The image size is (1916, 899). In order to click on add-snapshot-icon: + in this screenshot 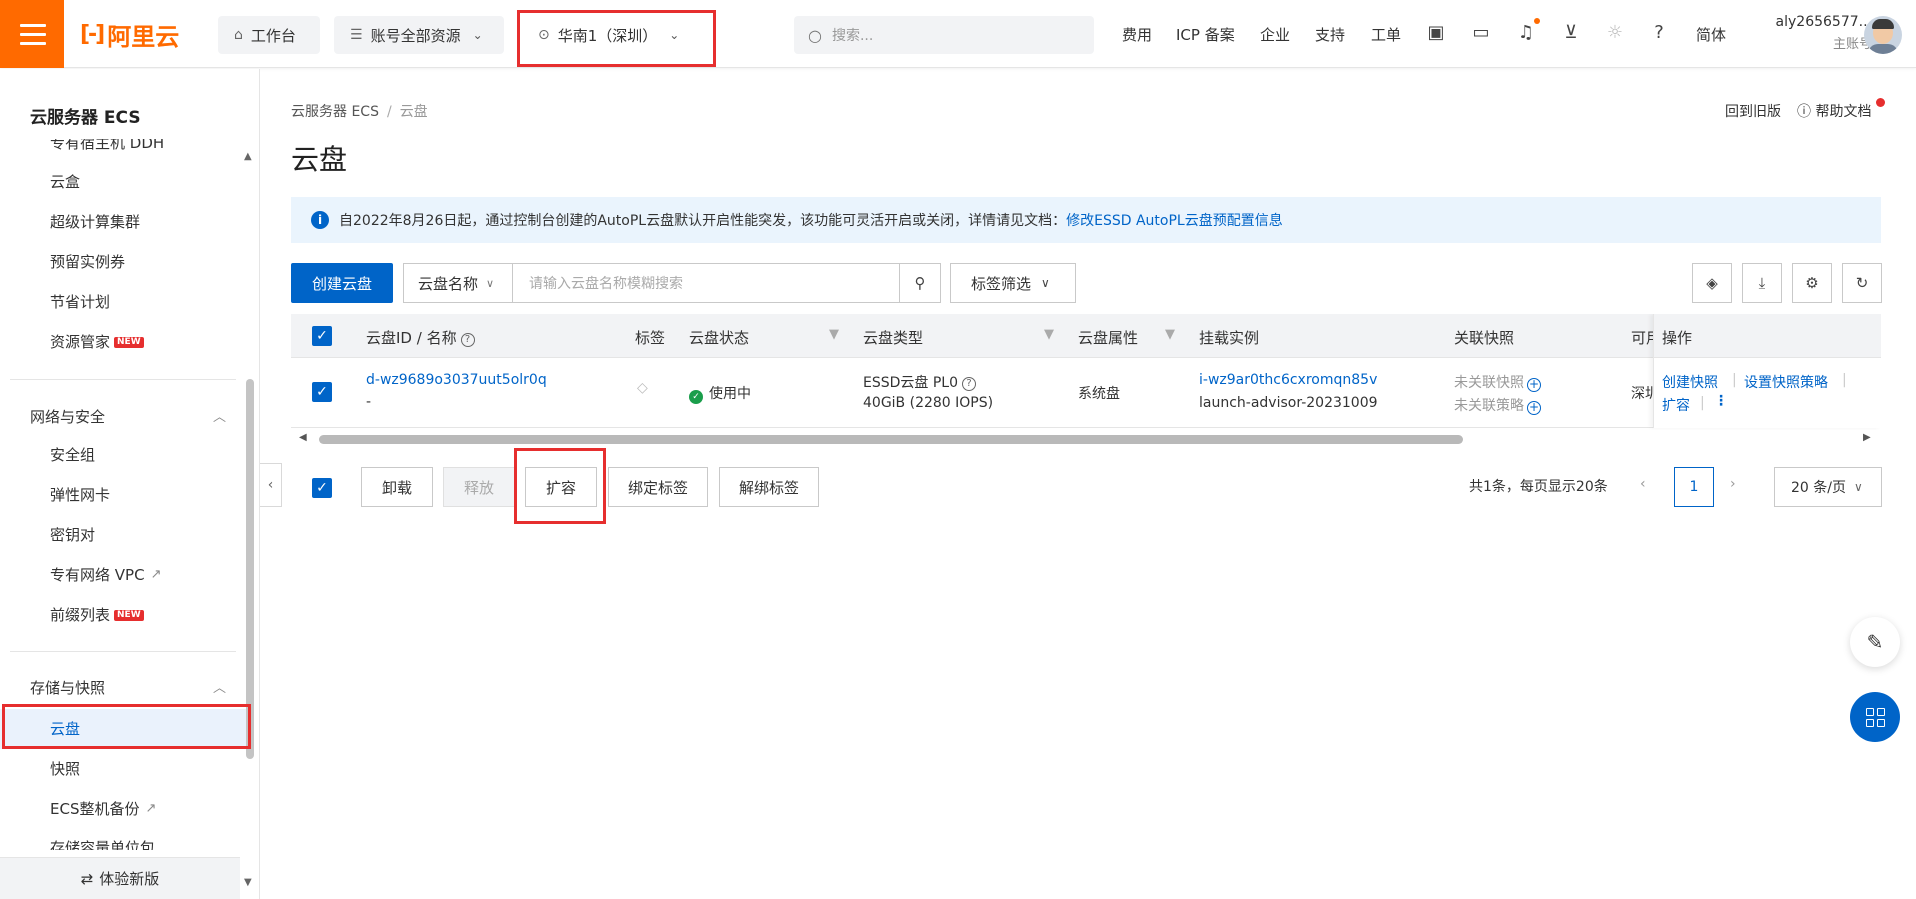, I will do `click(1534, 385)`.